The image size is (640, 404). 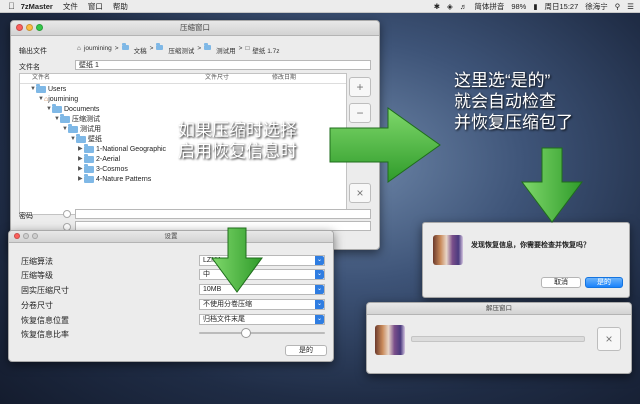 What do you see at coordinates (237, 260) in the screenshot?
I see `arrow-down-icon-left` at bounding box center [237, 260].